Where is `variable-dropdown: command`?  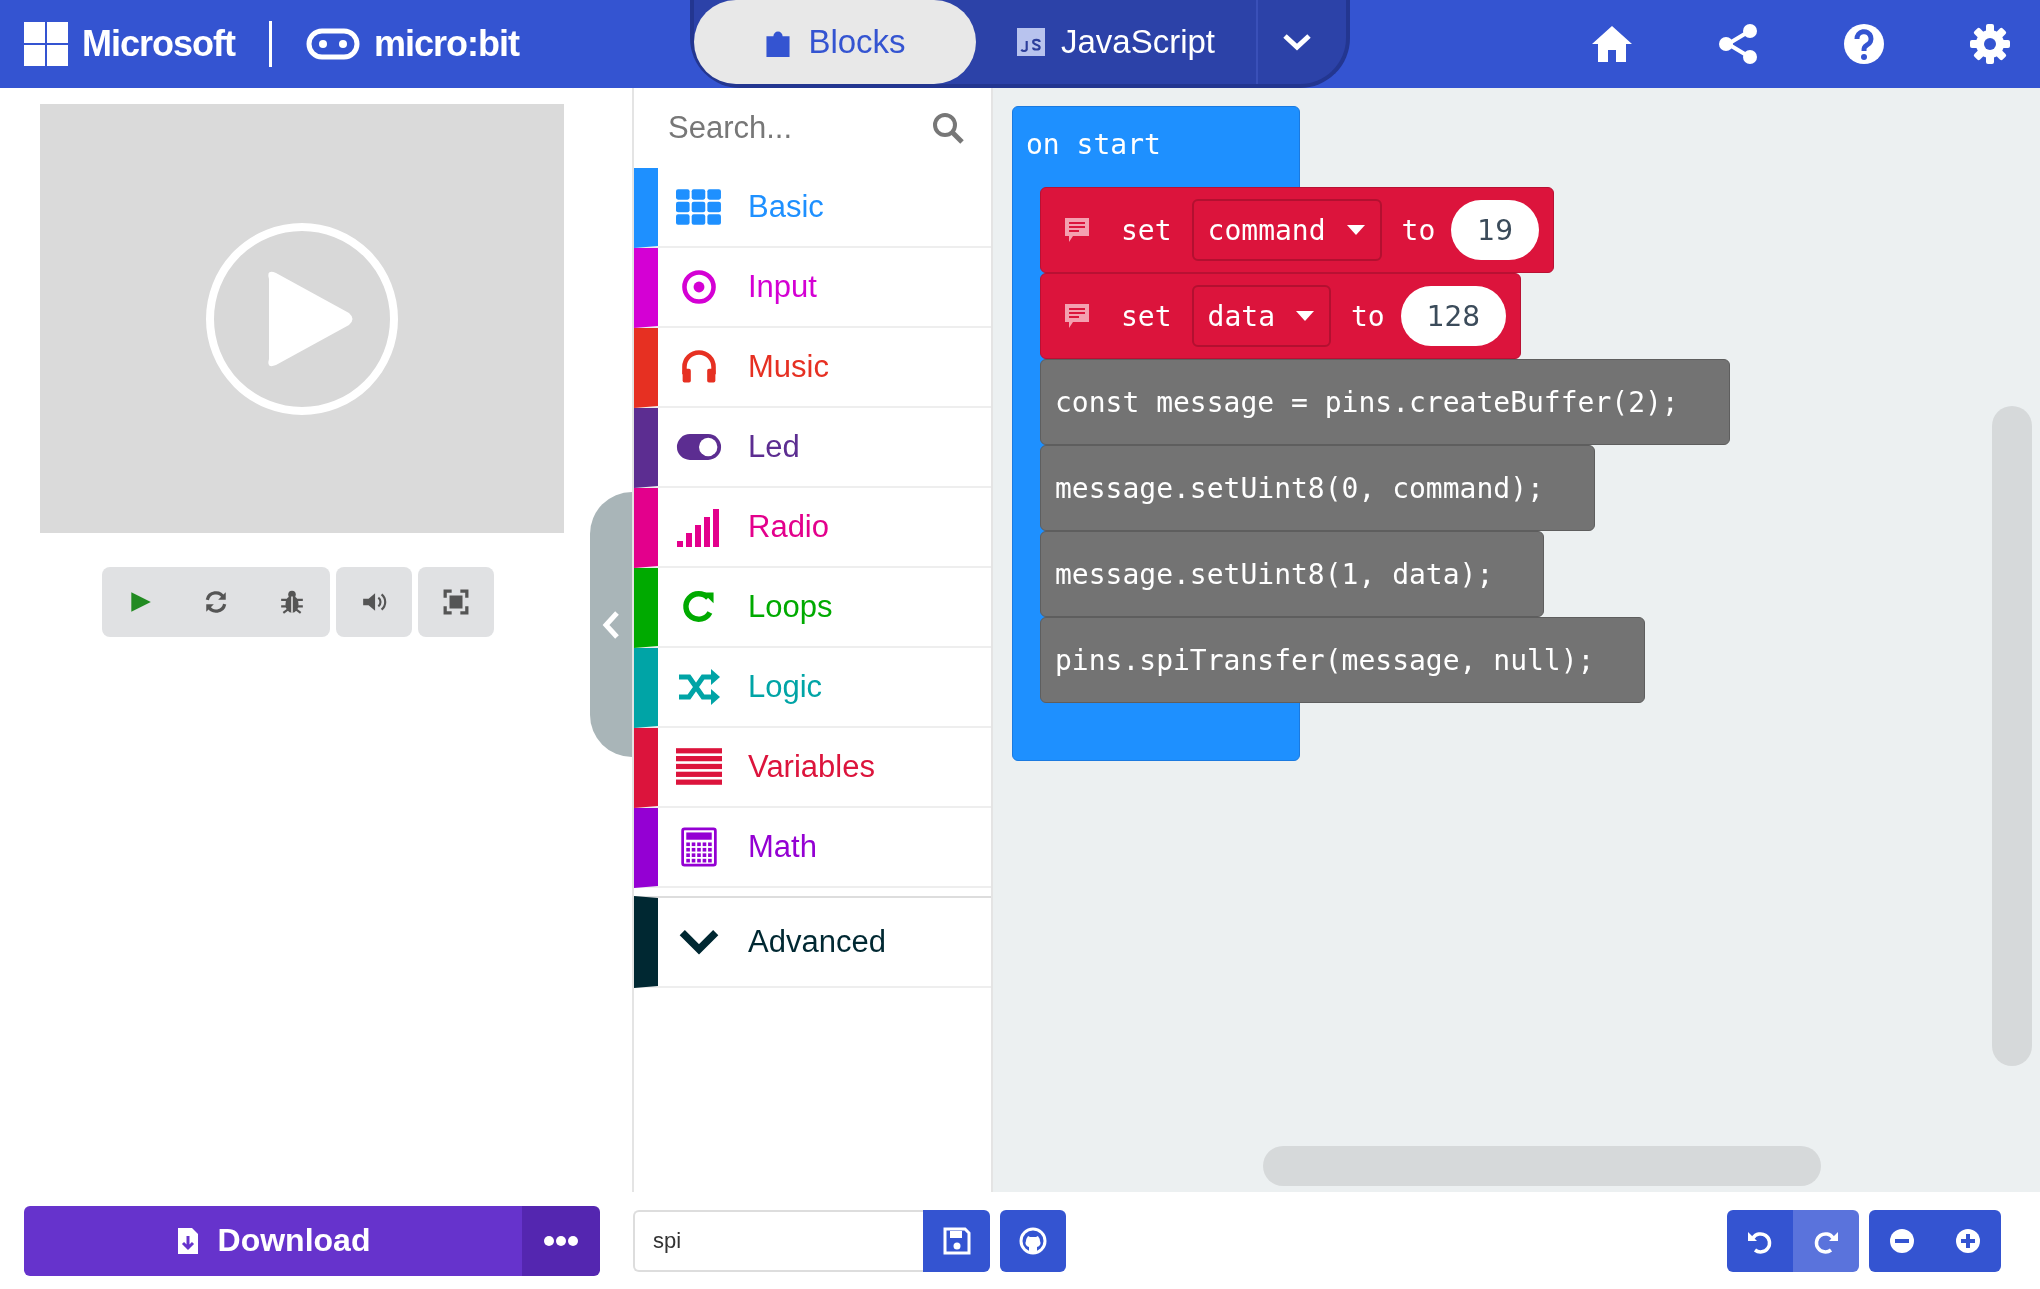 variable-dropdown: command is located at coordinates (1286, 230).